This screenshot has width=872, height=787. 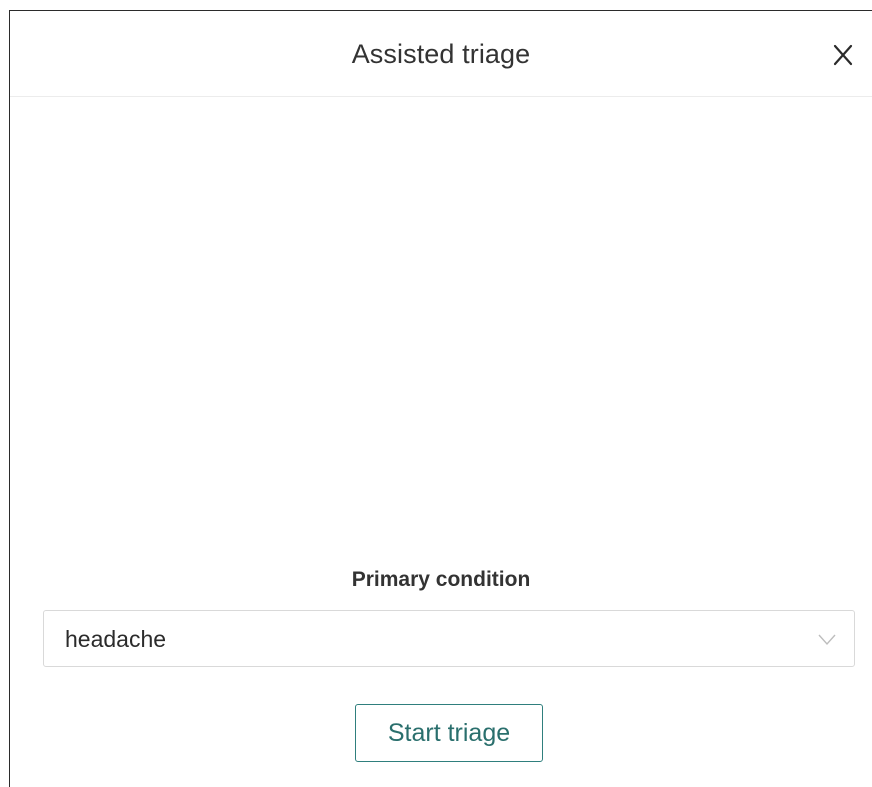 I want to click on close-icon, so click(x=844, y=56).